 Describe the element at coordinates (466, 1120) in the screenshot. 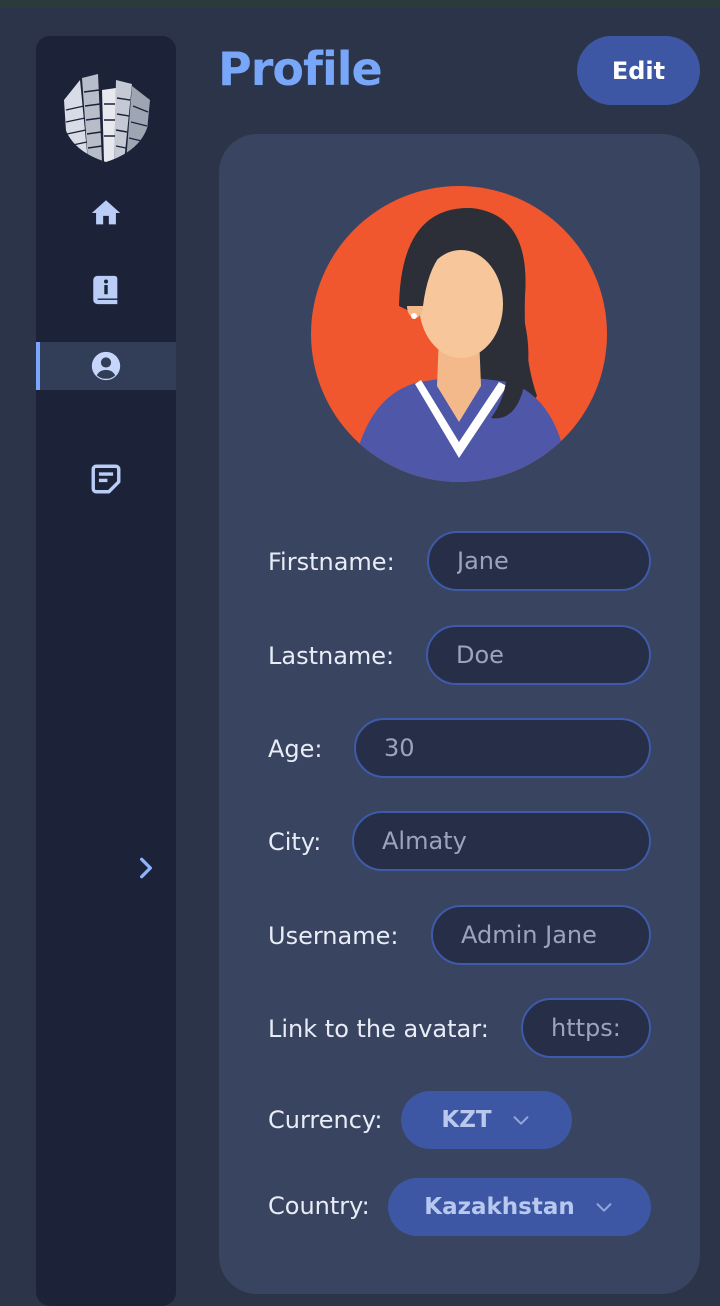

I see `currency-value: KZT` at that location.